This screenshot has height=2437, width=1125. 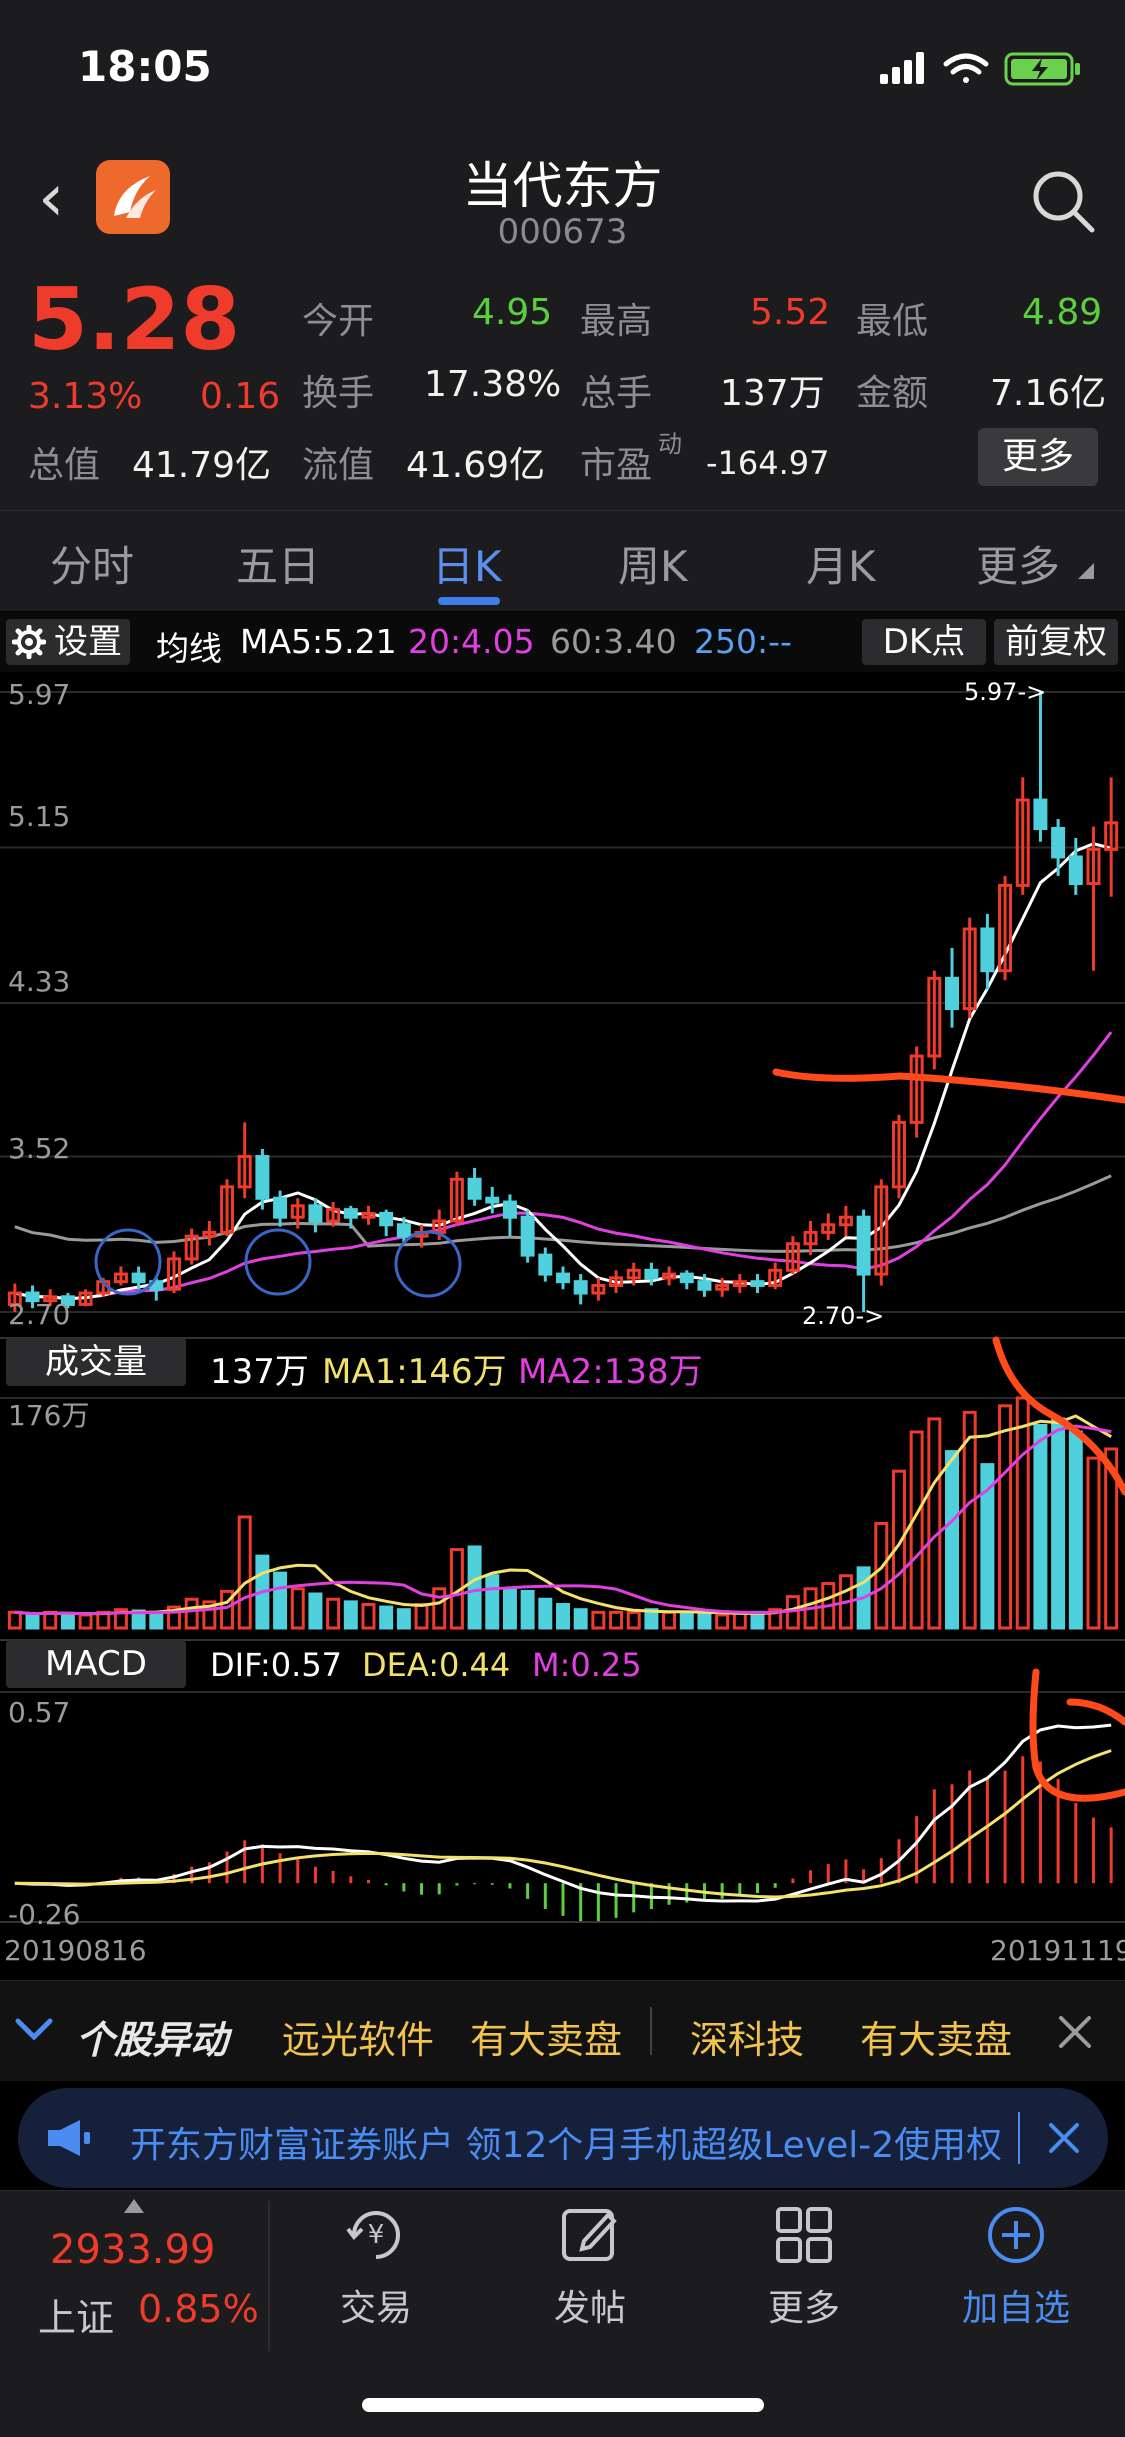 I want to click on ticker-stock-2: 深科技, so click(x=747, y=2036).